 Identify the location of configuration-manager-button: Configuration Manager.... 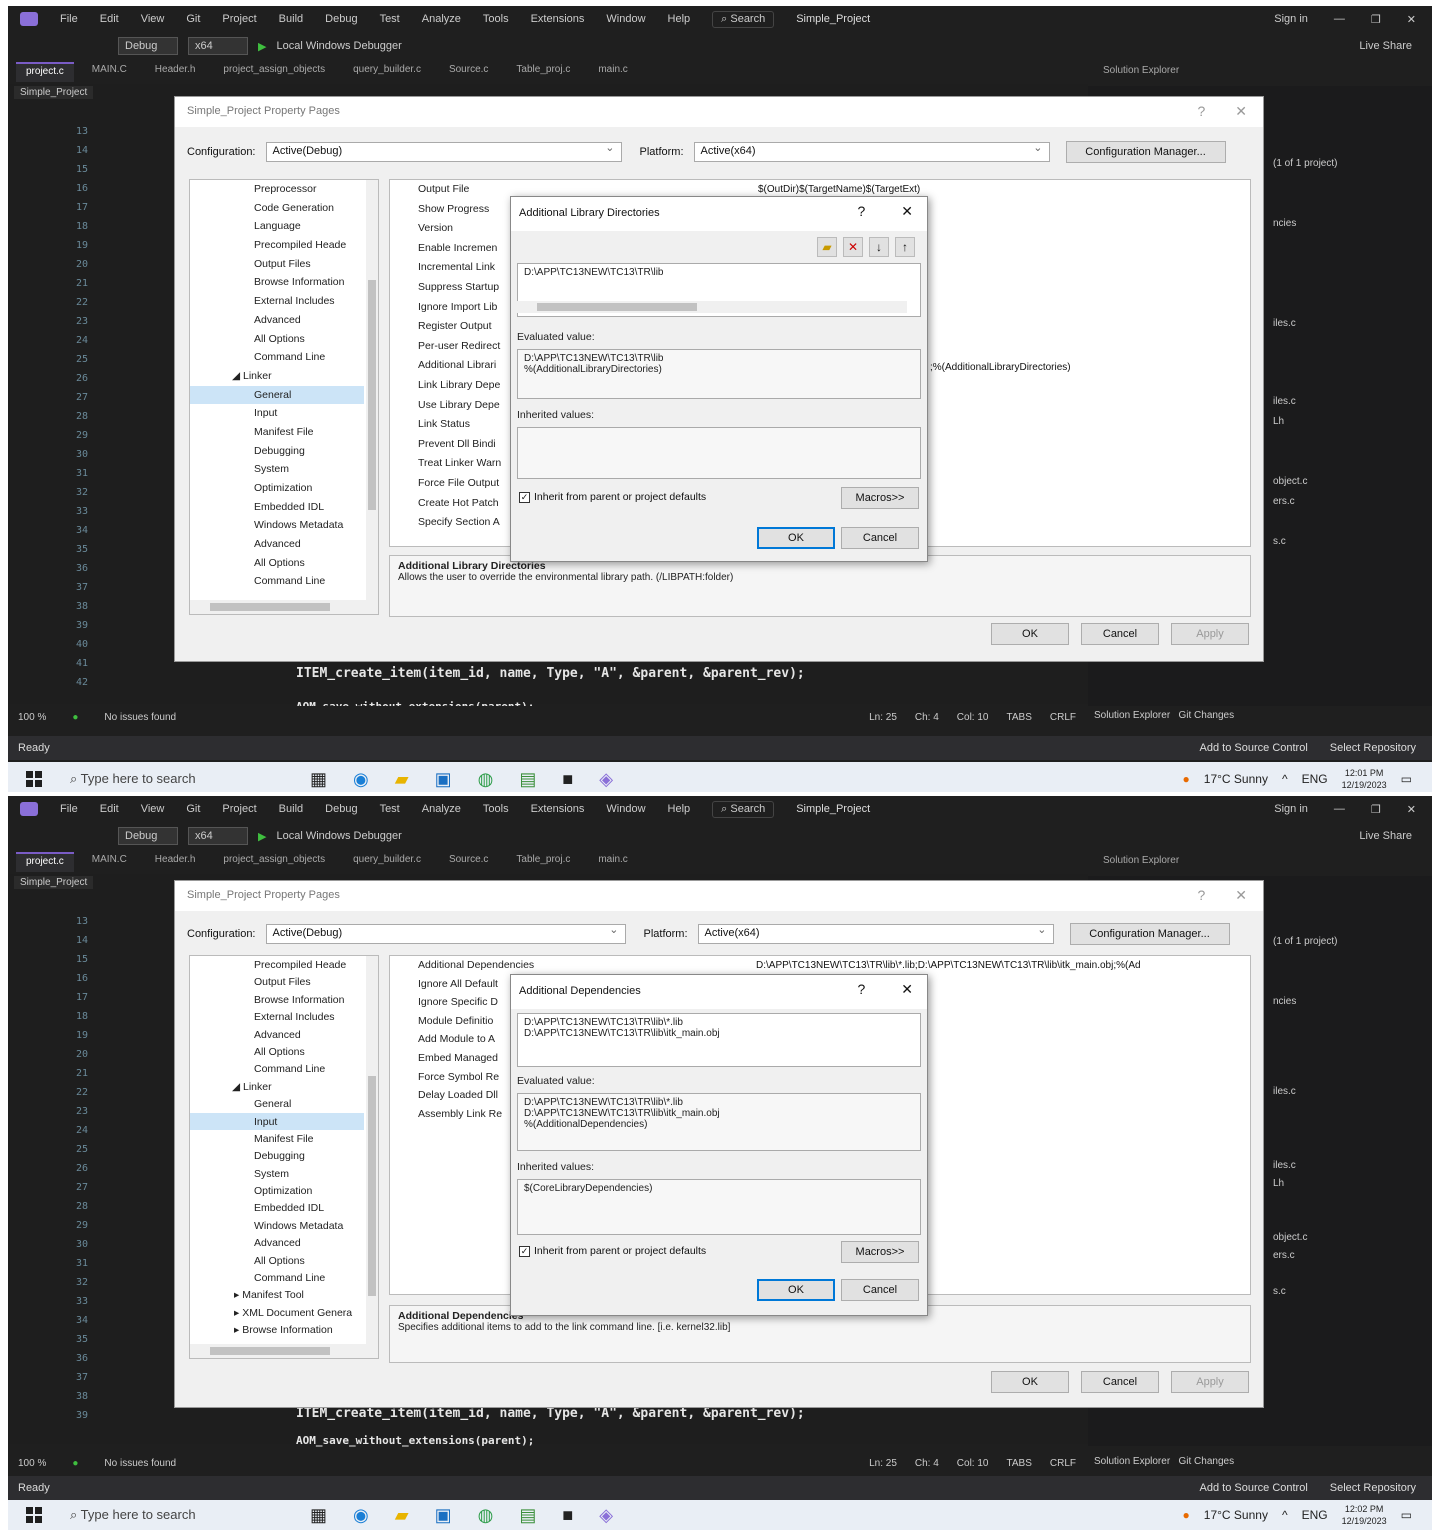
(1149, 934).